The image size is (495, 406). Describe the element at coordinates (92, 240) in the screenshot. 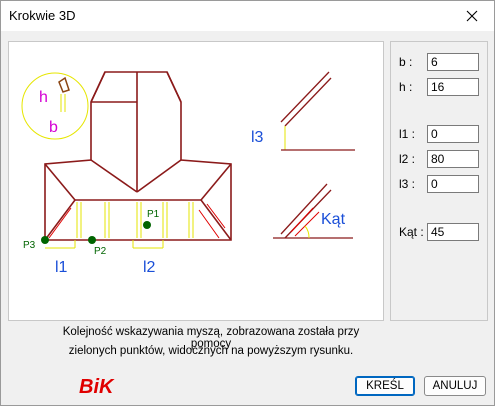

I see `point-p2` at that location.